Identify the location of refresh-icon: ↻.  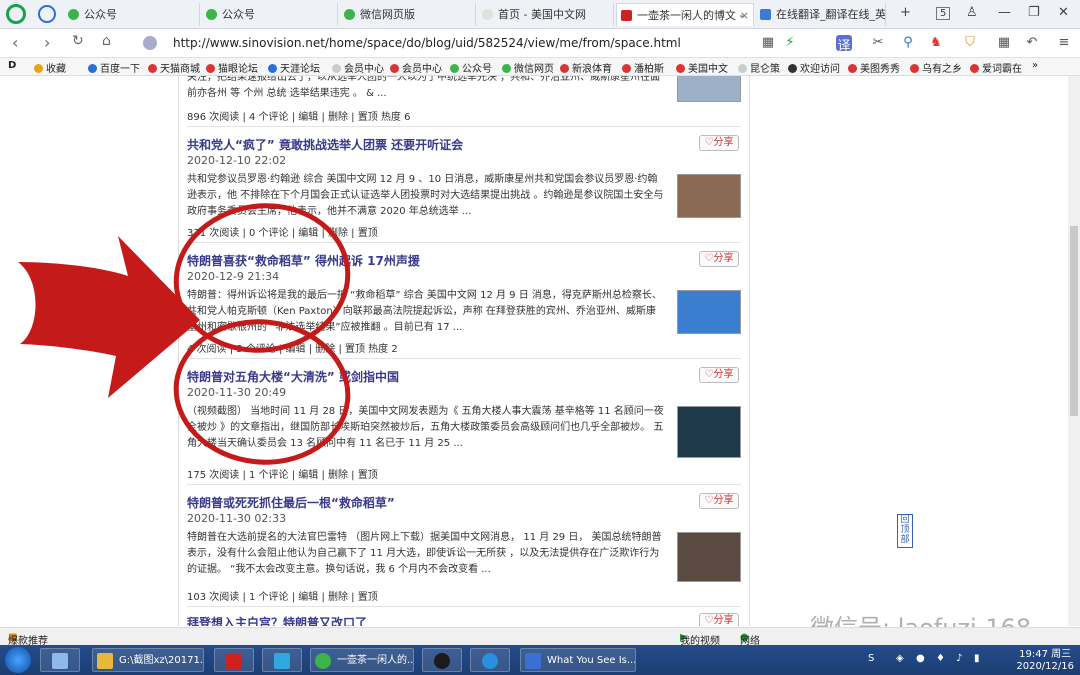
(78, 41).